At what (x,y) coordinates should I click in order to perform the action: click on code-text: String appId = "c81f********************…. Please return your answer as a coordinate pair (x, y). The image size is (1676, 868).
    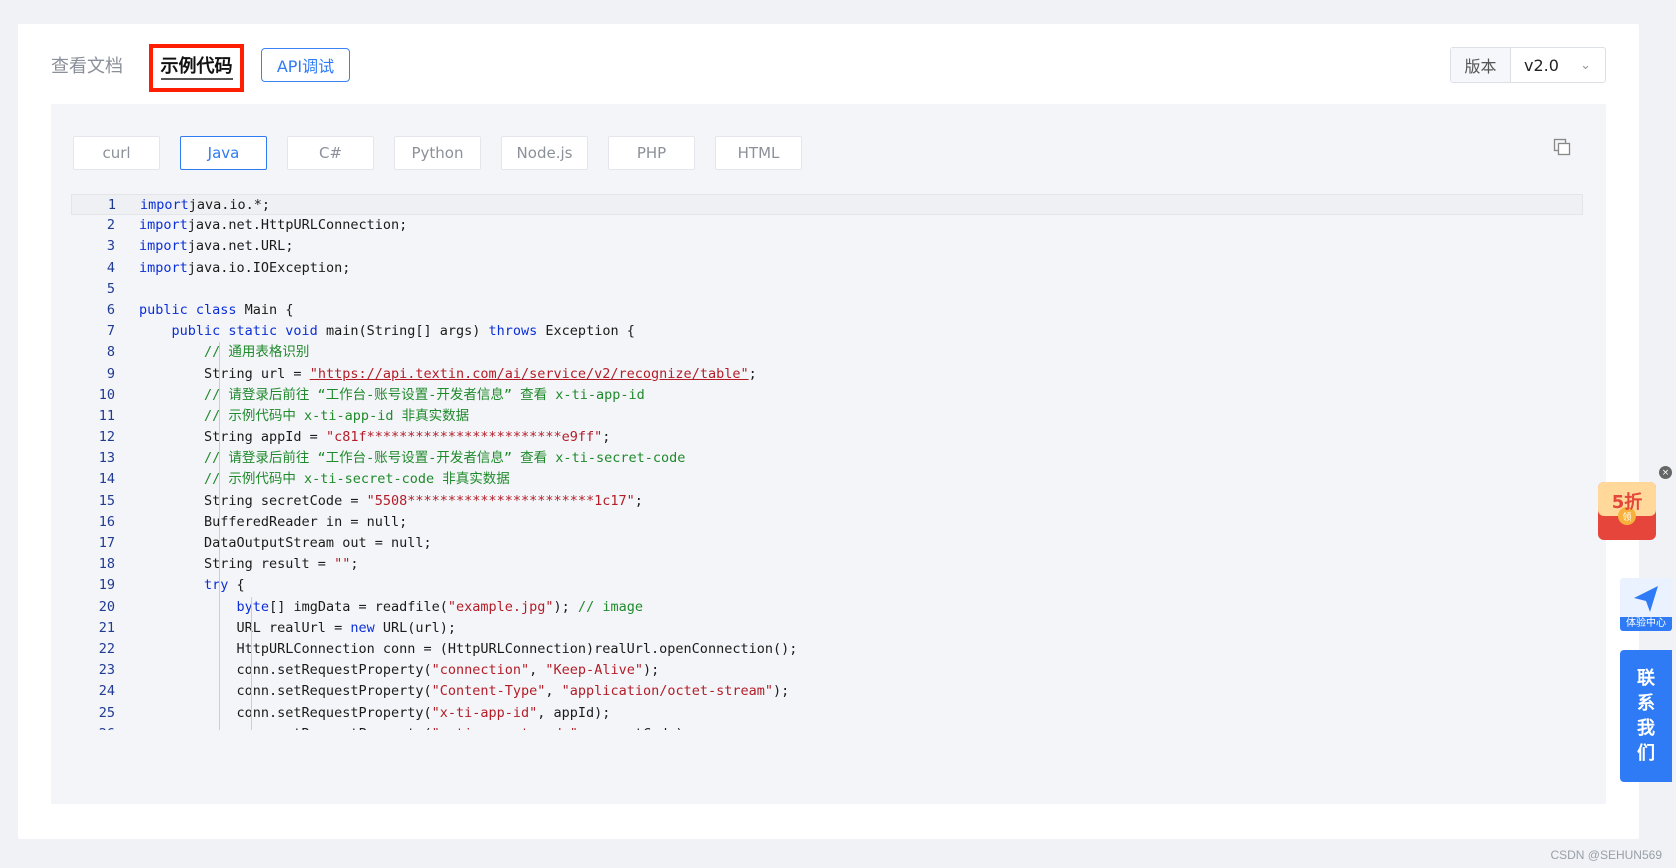
    Looking at the image, I should click on (362, 437).